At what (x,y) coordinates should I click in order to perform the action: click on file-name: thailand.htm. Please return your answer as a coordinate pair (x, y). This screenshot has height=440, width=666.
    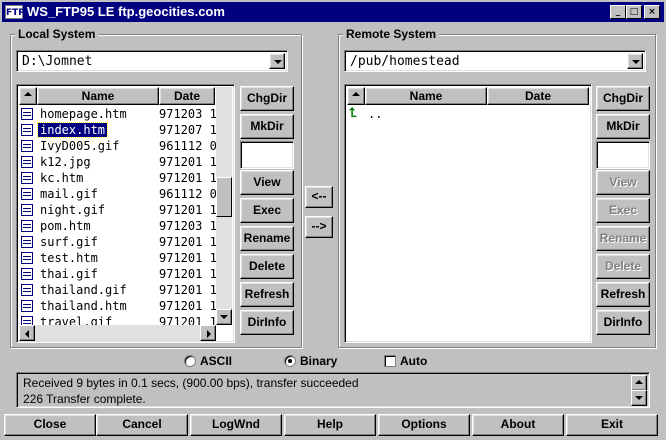
    Looking at the image, I should click on (83, 306).